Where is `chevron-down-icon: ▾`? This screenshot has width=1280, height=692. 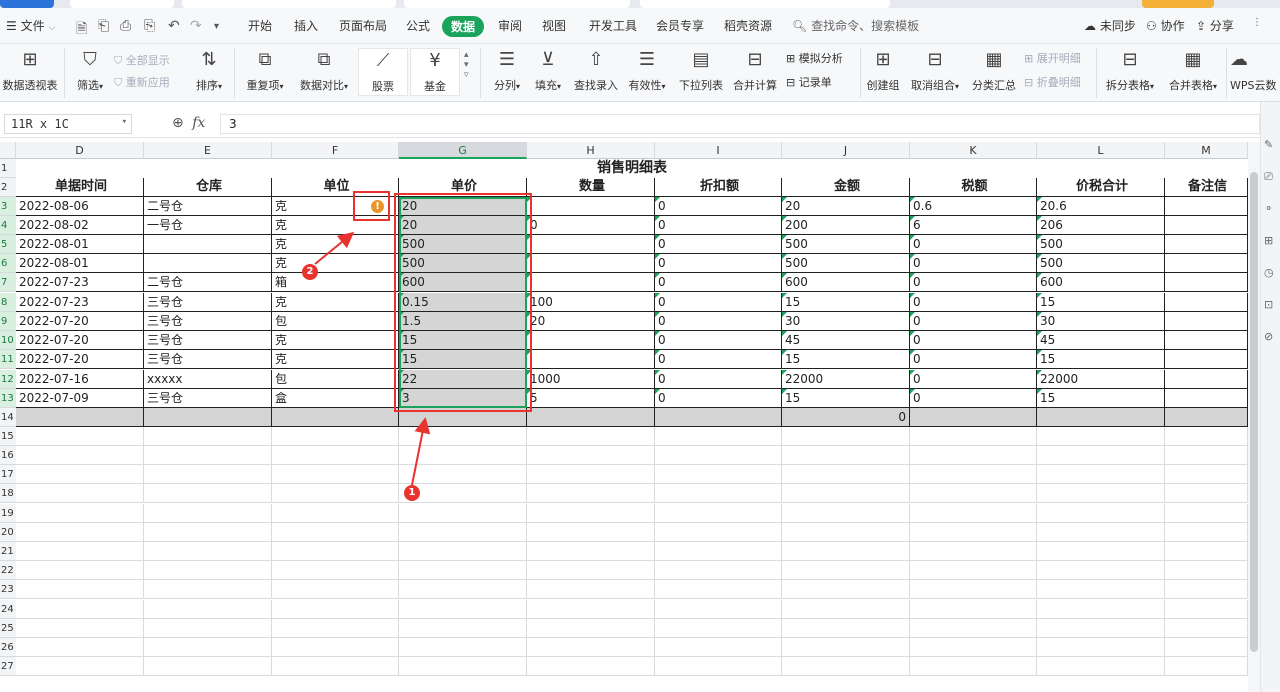
chevron-down-icon: ▾ is located at coordinates (124, 122).